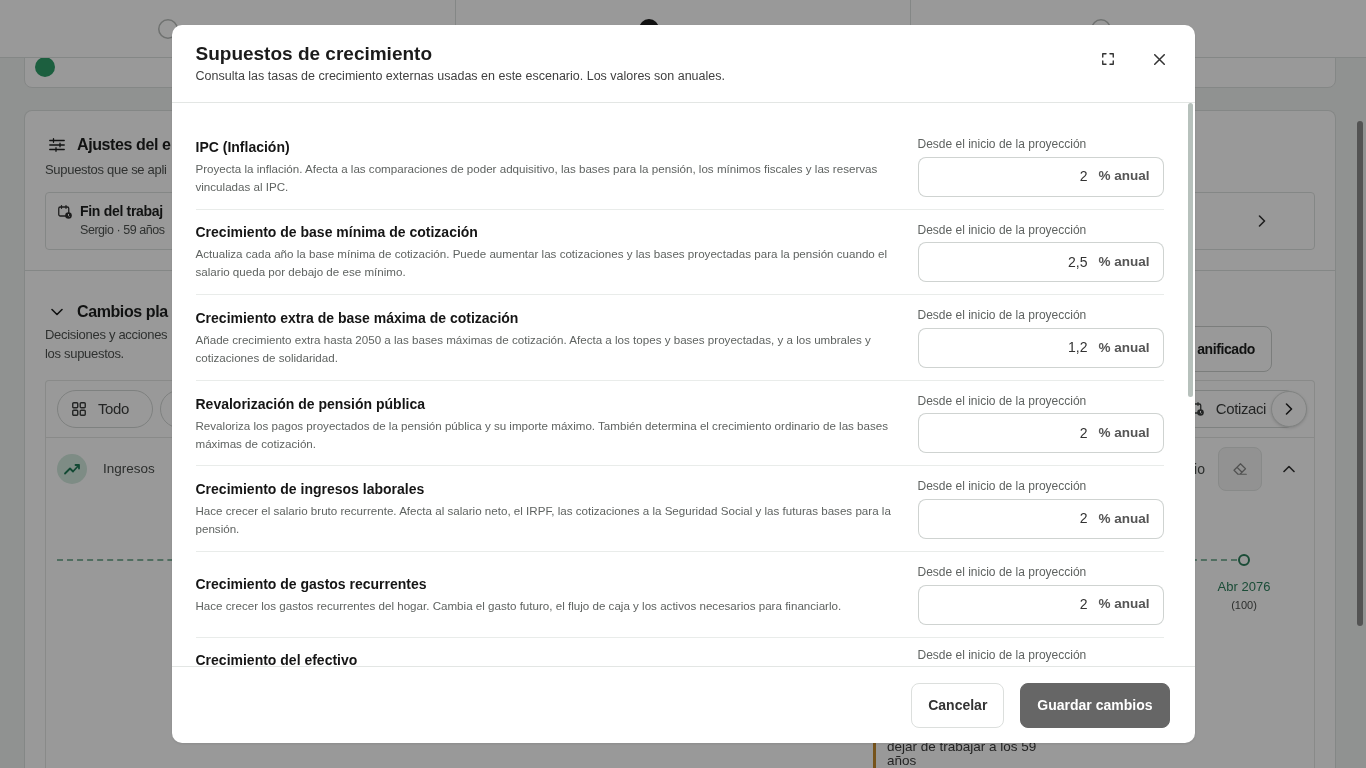  I want to click on timeline-age: (100), so click(1244, 605).